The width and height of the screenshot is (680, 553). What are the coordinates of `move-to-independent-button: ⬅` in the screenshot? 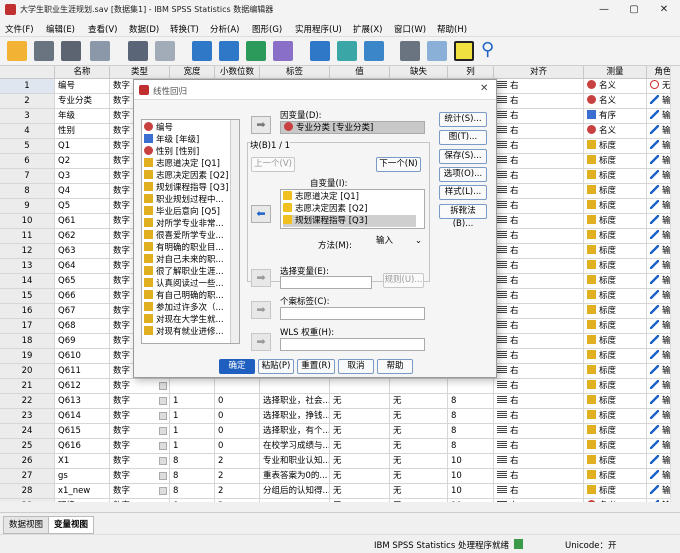 It's located at (261, 214).